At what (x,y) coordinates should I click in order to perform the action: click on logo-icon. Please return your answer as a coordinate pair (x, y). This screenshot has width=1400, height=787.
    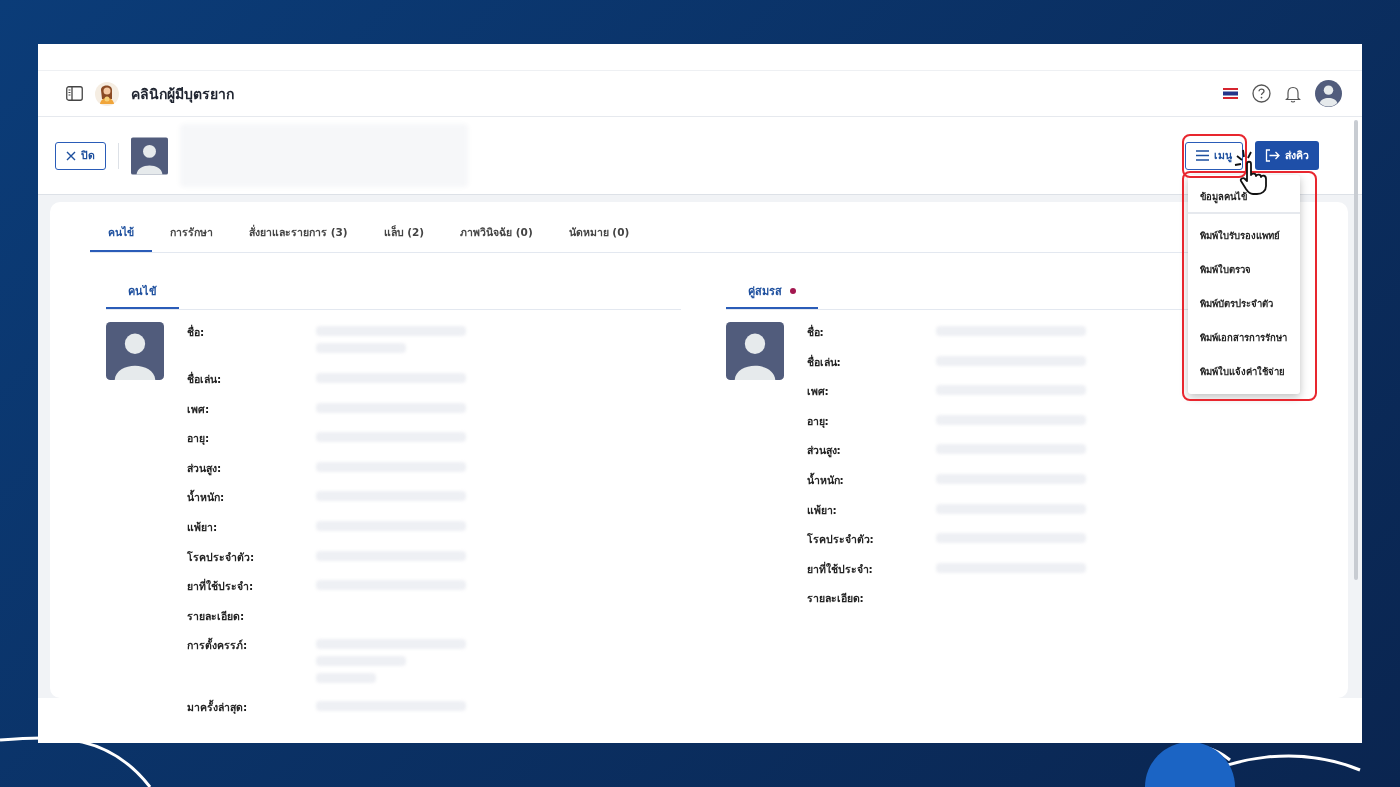
    Looking at the image, I should click on (107, 93).